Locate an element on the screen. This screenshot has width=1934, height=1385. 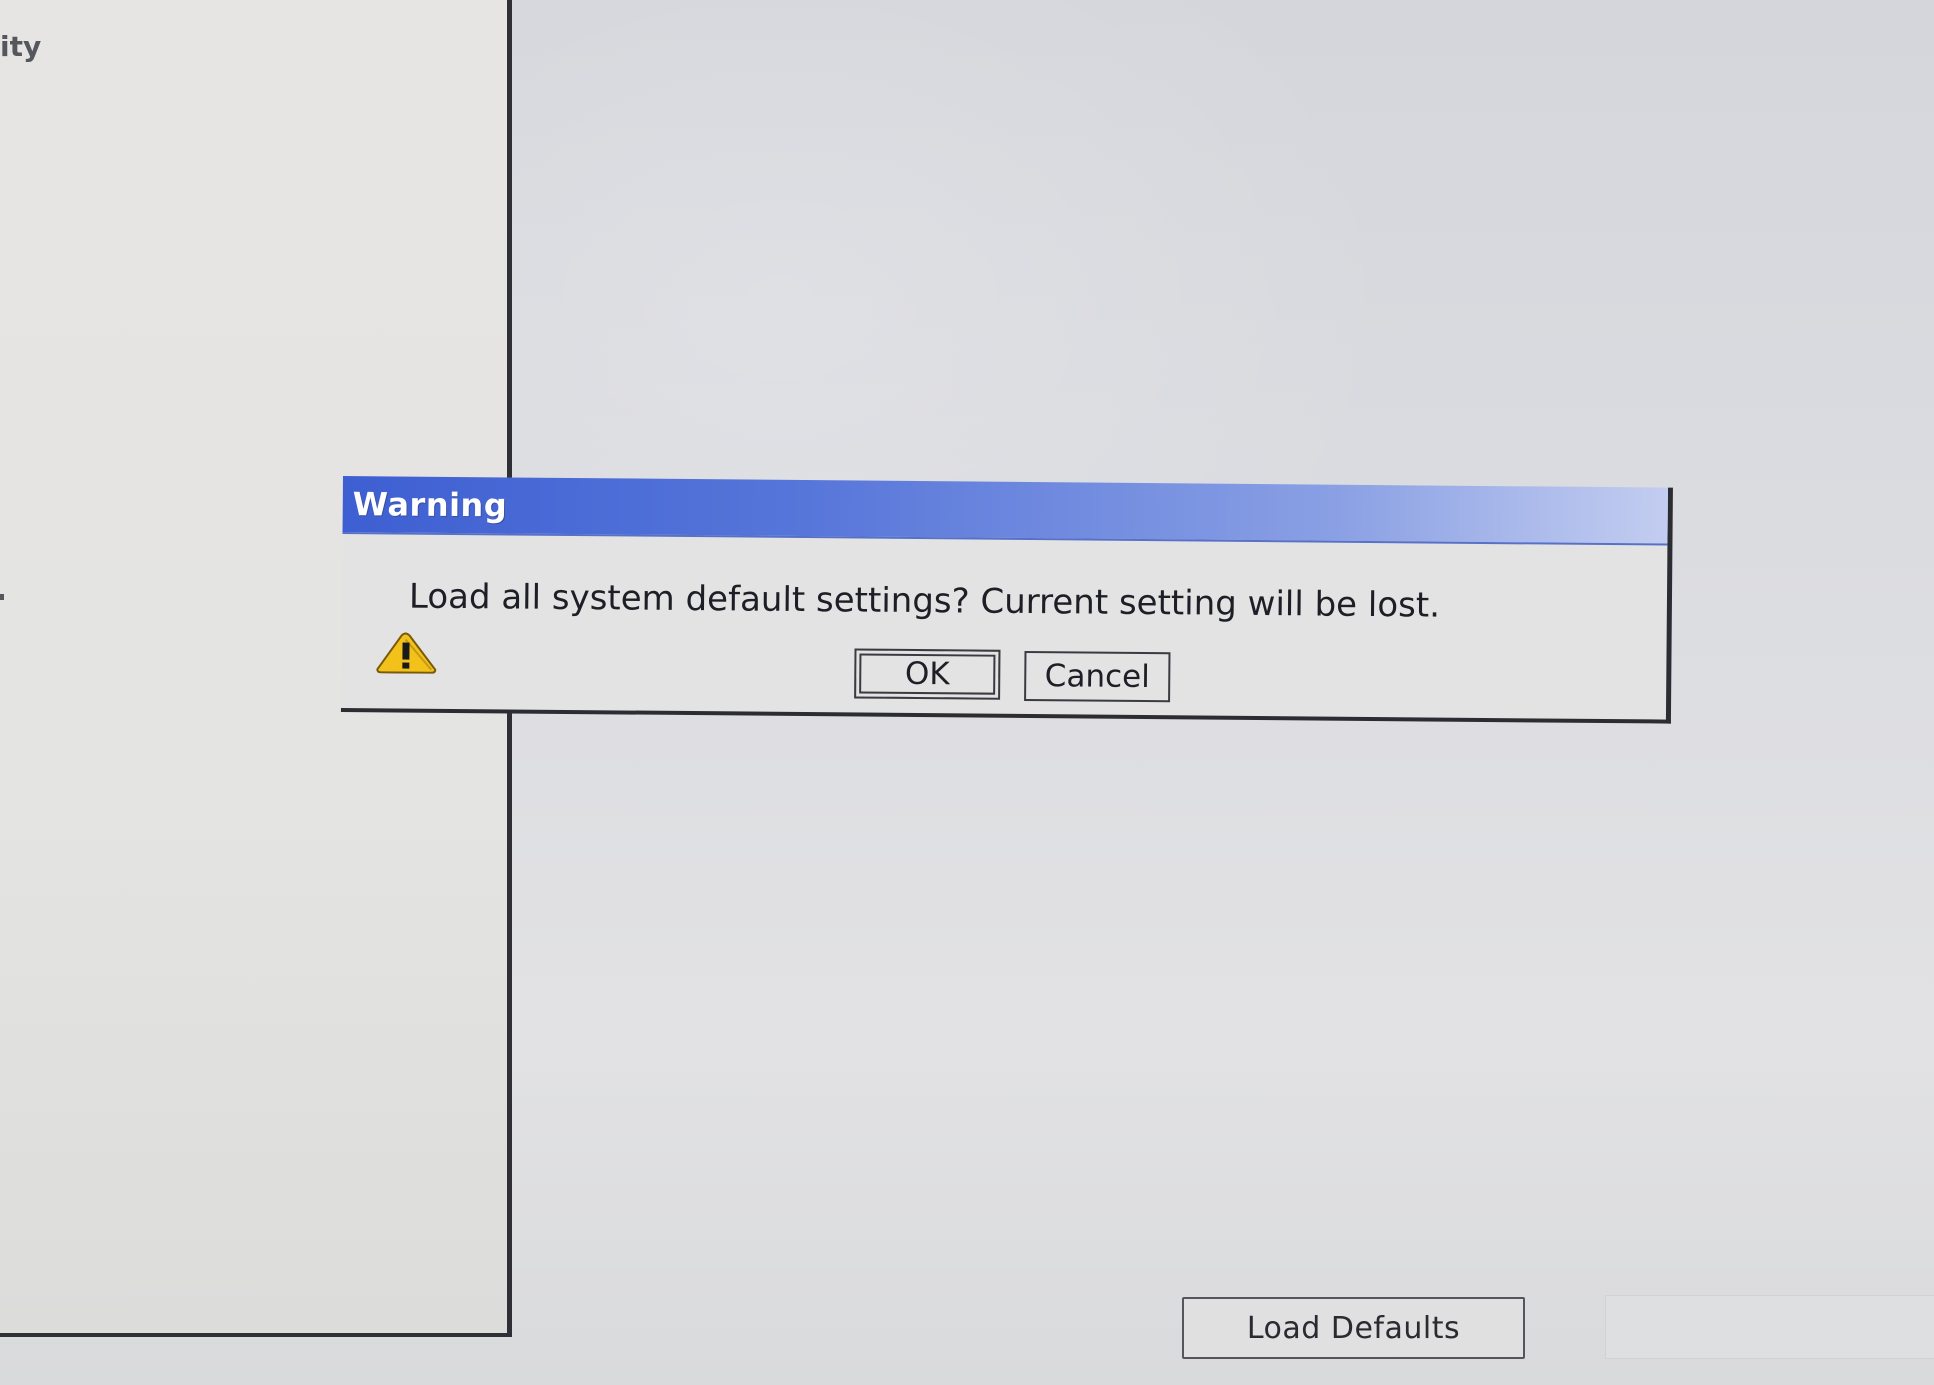
dialog-titlebar: Warning is located at coordinates (1005, 511).